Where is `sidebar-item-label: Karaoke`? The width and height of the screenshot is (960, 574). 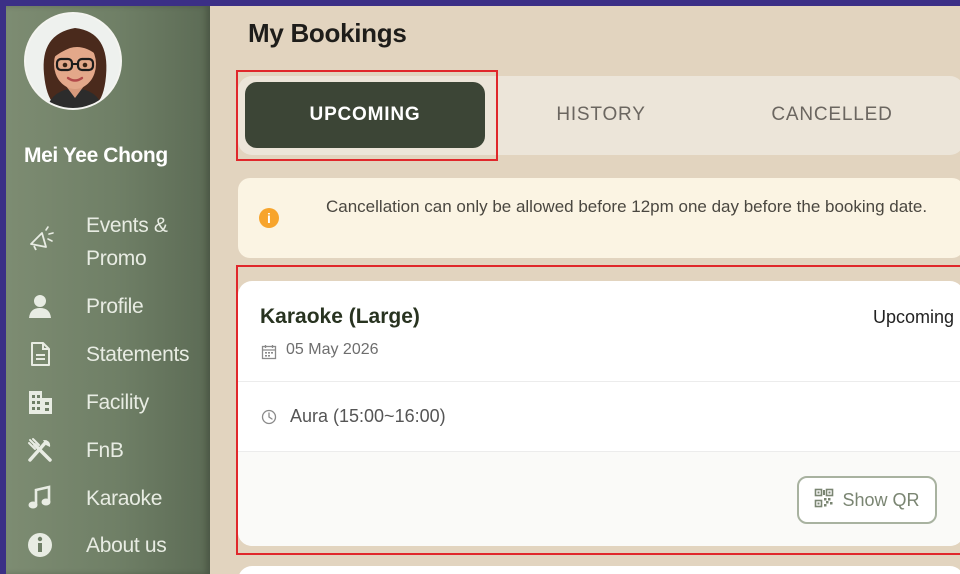 sidebar-item-label: Karaoke is located at coordinates (124, 498).